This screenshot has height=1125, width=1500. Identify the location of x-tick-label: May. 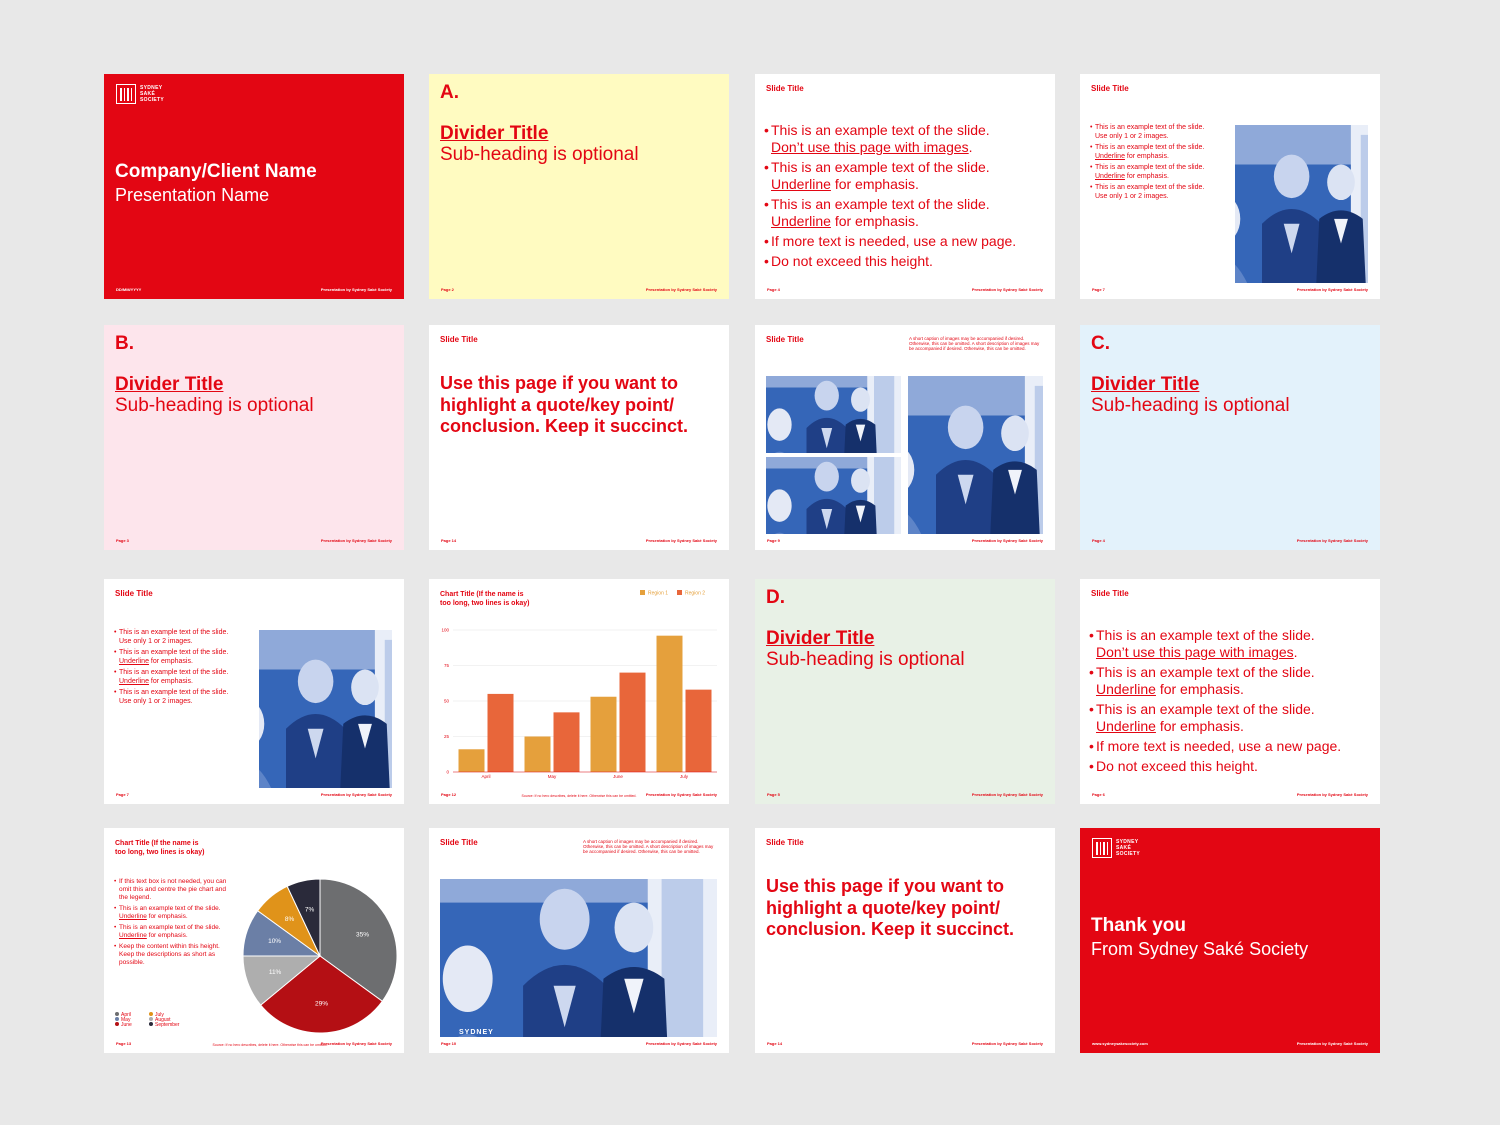
(552, 776).